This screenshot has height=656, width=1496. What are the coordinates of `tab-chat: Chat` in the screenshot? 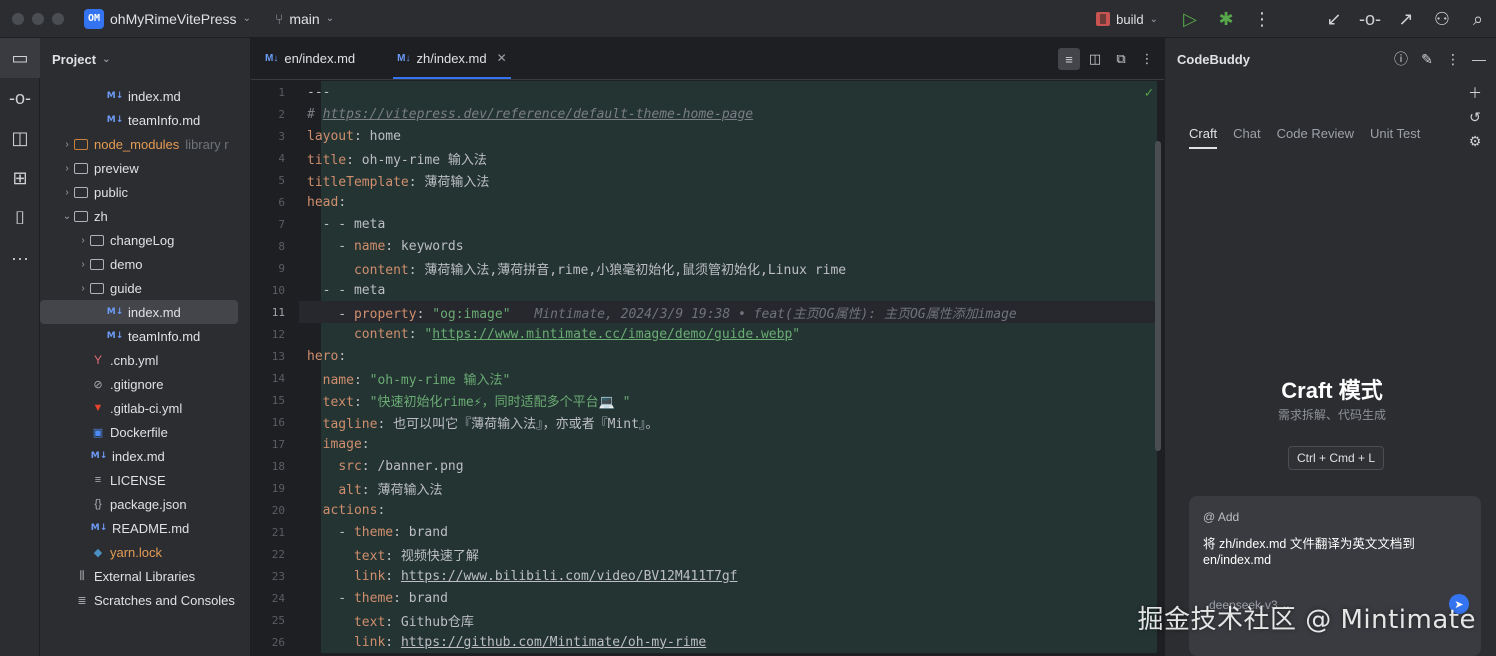 It's located at (1246, 137).